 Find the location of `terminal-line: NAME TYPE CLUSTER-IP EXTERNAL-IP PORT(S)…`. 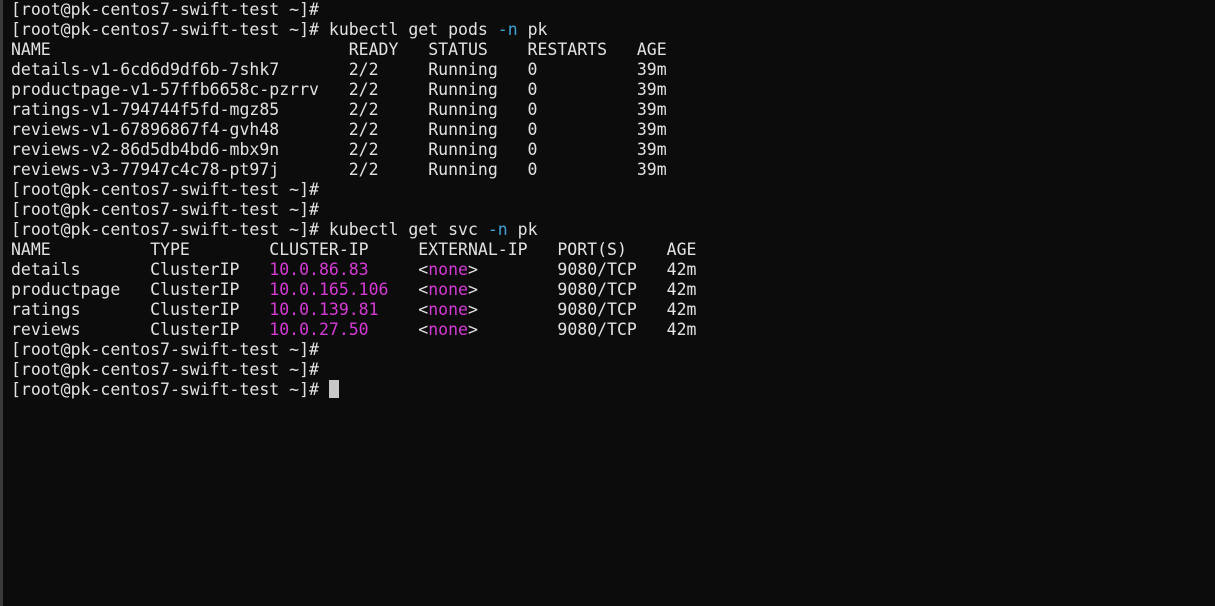

terminal-line: NAME TYPE CLUSTER-IP EXTERNAL-IP PORT(S)… is located at coordinates (353, 250).